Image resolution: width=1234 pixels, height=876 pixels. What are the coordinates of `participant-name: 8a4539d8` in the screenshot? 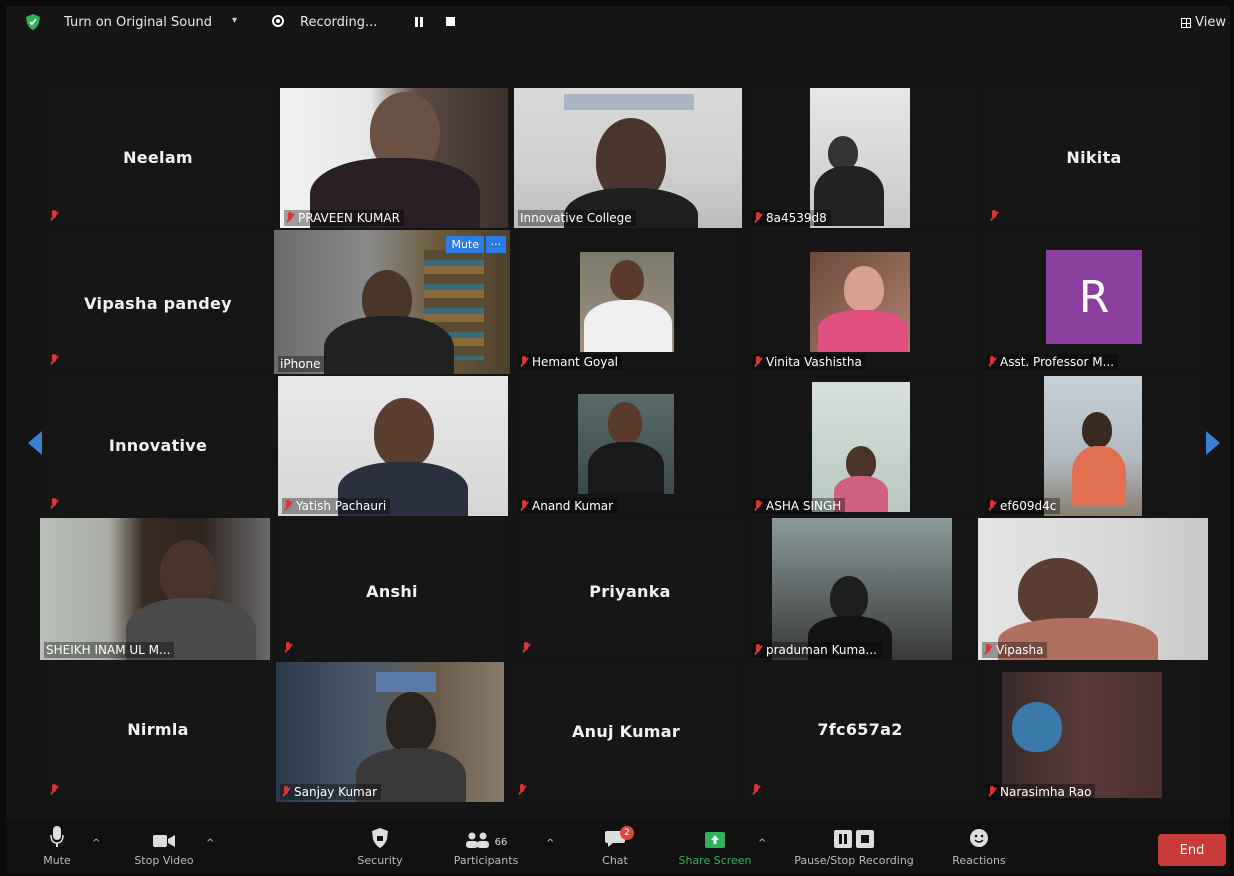 It's located at (796, 218).